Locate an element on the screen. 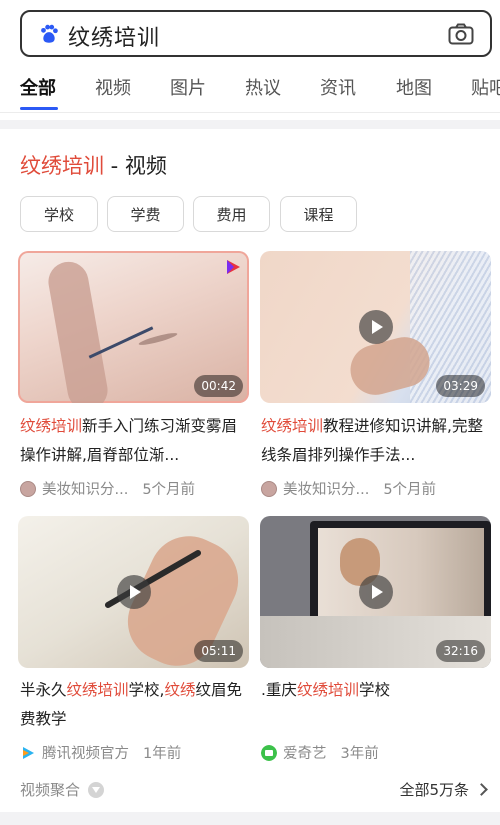 This screenshot has width=500, height=825. title-text: 学校, is located at coordinates (146, 690).